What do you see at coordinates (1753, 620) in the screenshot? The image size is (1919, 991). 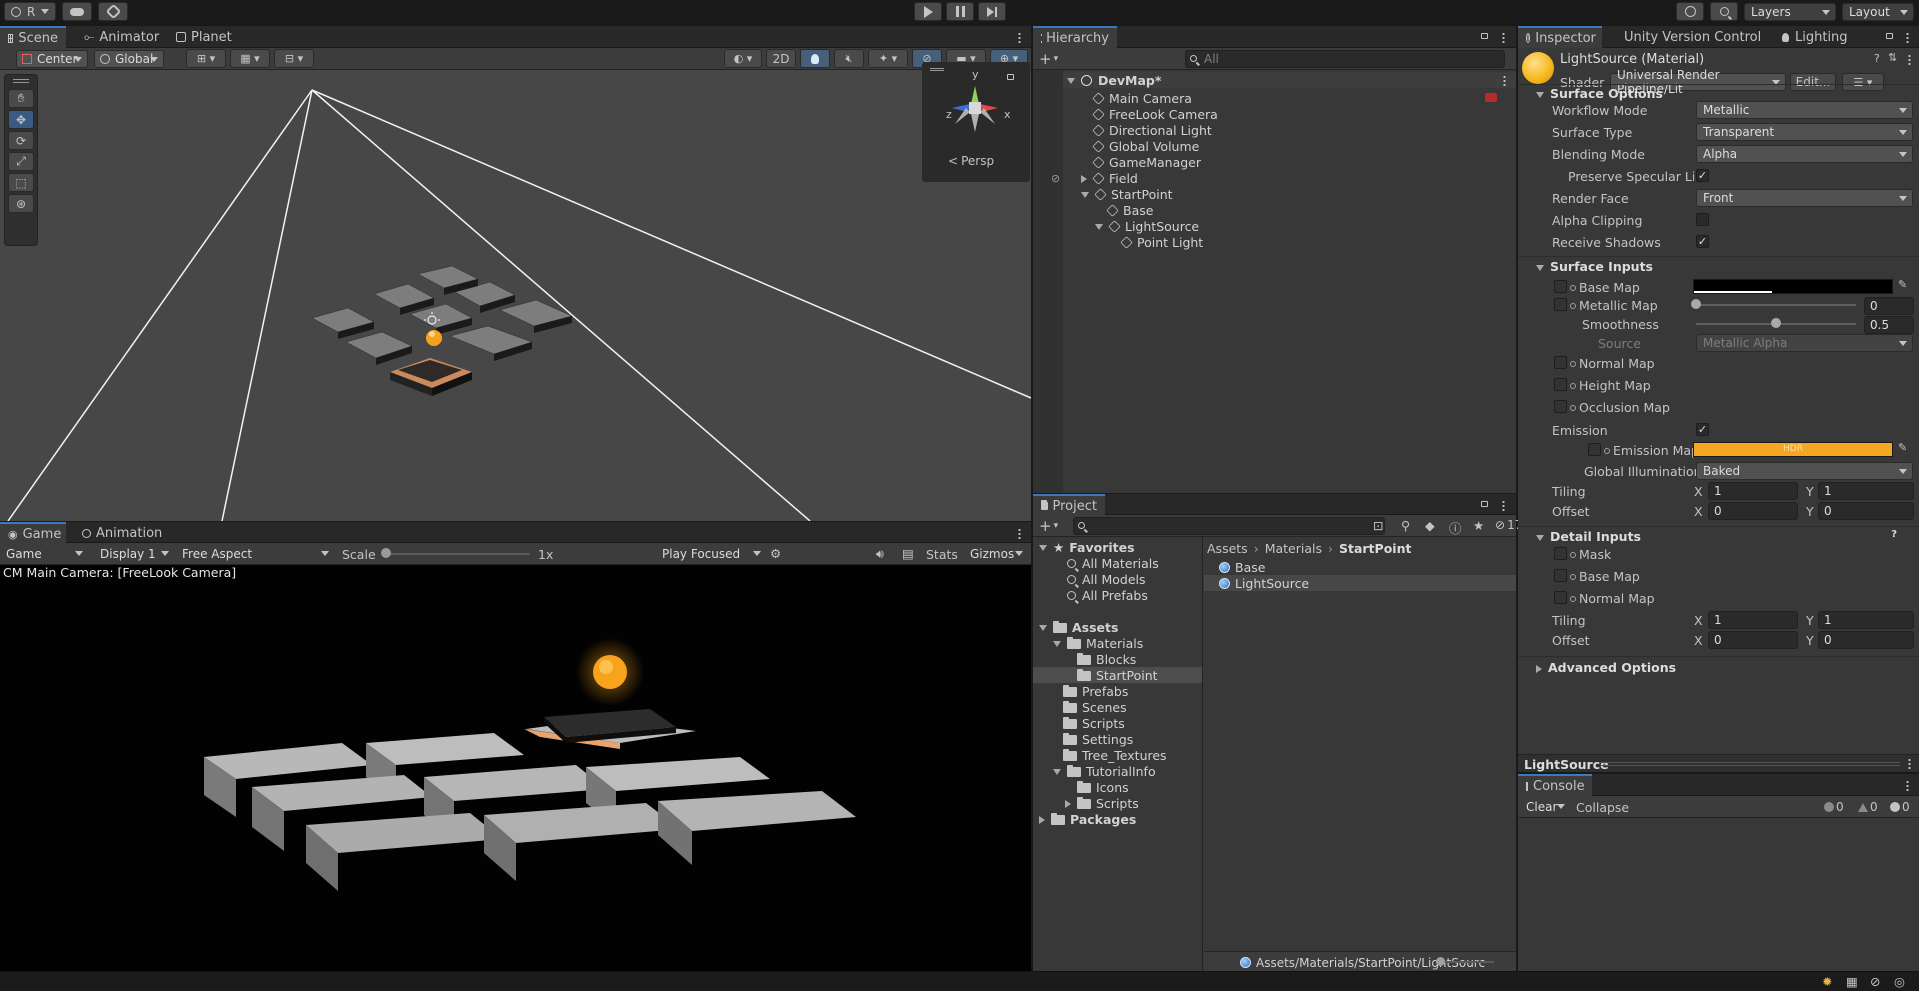 I see `detail-tiling-x-field: 1` at bounding box center [1753, 620].